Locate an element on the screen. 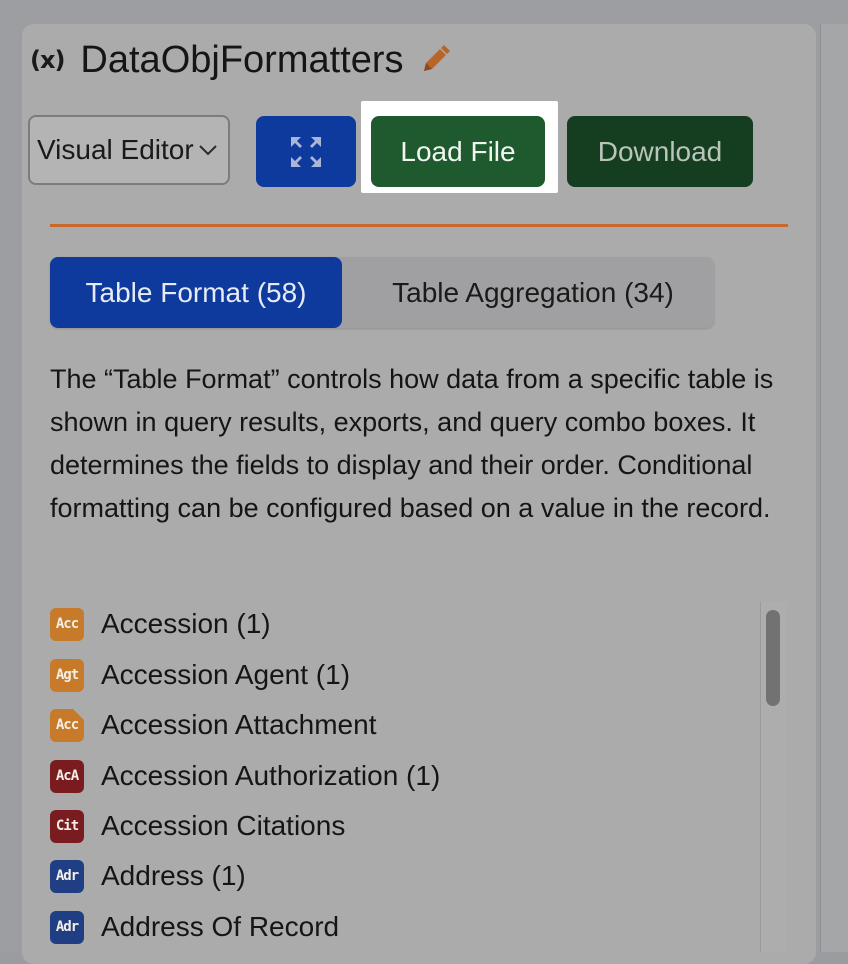 The height and width of the screenshot is (964, 848). editor-mode-select: Visual Editor is located at coordinates (129, 150).